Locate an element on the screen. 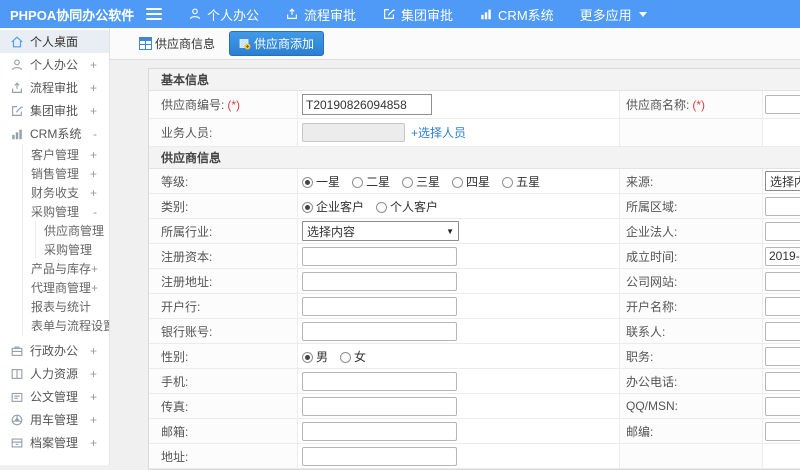 The image size is (800, 470). account-name-input is located at coordinates (782, 306).